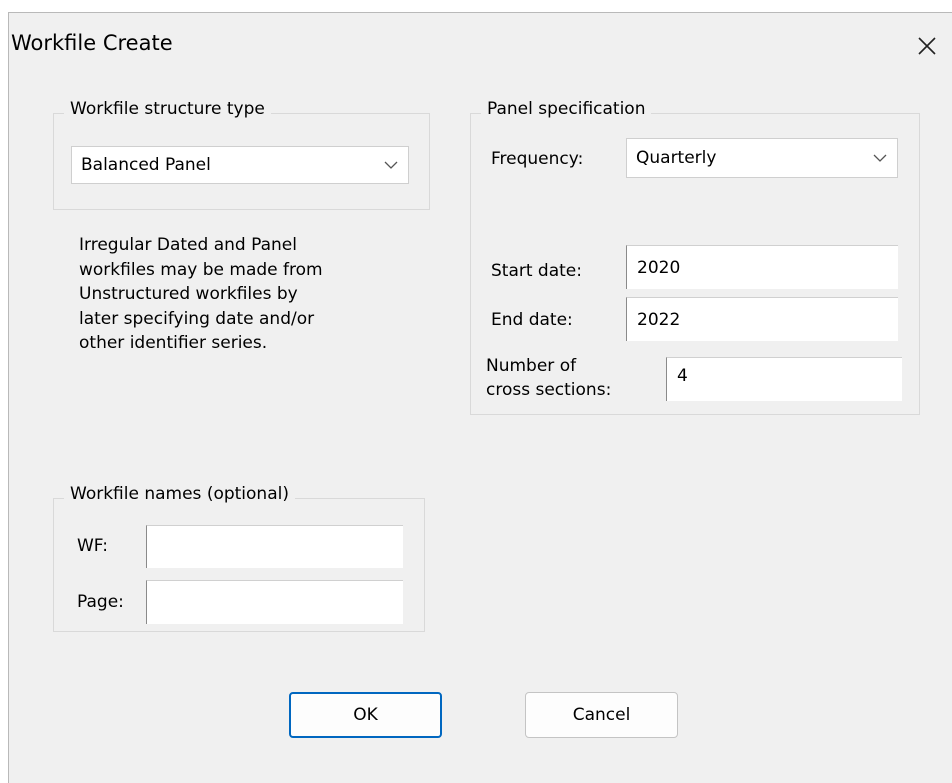 This screenshot has height=783, width=952. What do you see at coordinates (197, 318) in the screenshot?
I see `note-line: later specifying date and/or` at bounding box center [197, 318].